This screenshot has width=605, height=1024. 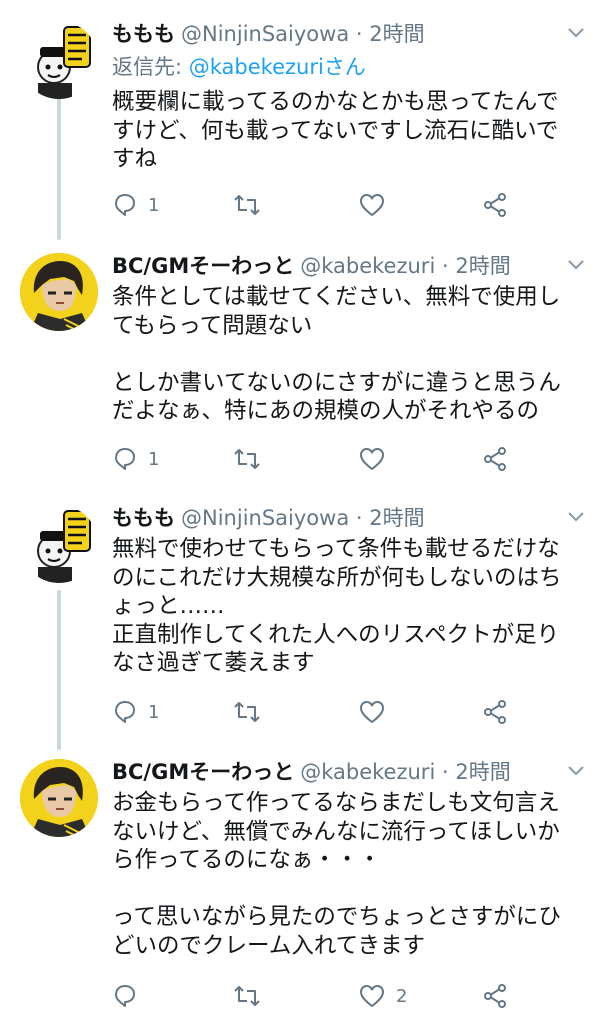 I want to click on like-count: 2, so click(x=402, y=996).